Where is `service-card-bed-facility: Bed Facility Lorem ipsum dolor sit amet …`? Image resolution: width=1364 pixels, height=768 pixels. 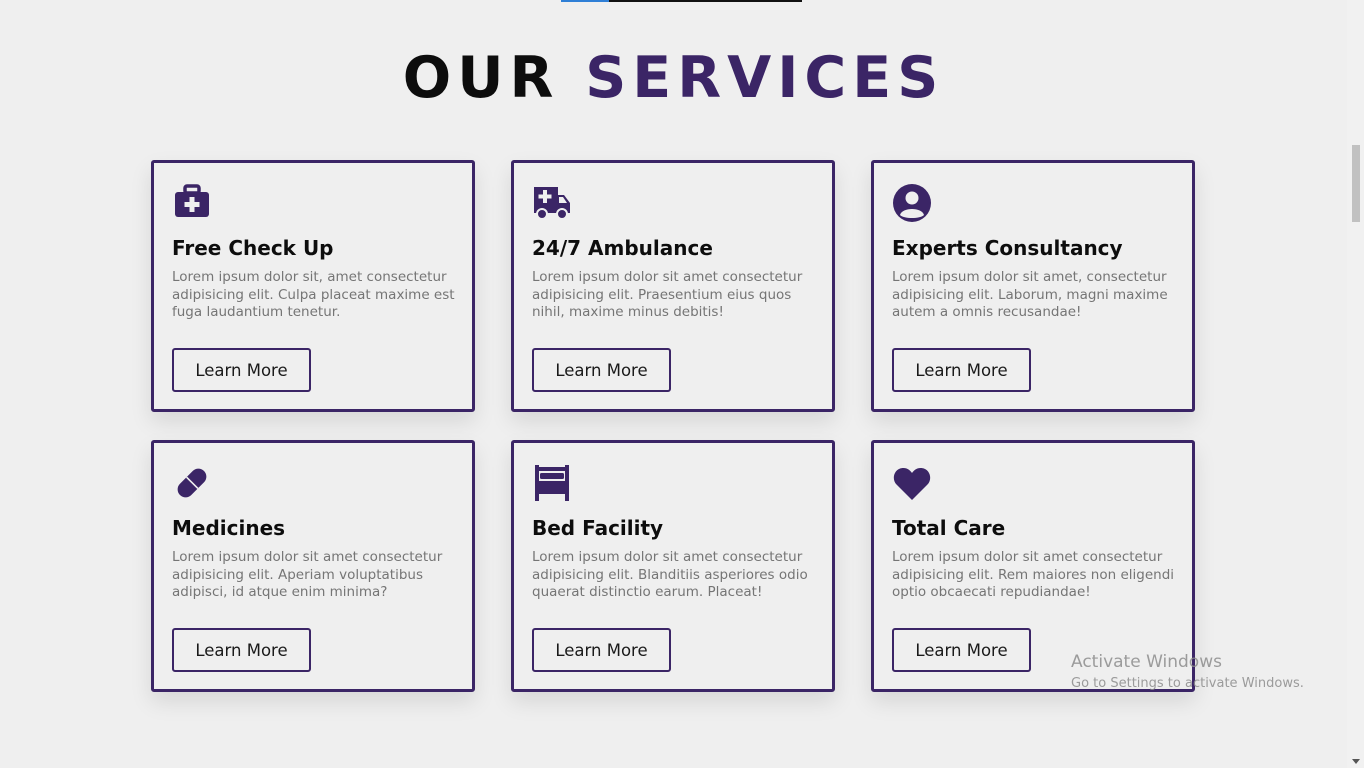
service-card-bed-facility: Bed Facility Lorem ipsum dolor sit amet … is located at coordinates (673, 566).